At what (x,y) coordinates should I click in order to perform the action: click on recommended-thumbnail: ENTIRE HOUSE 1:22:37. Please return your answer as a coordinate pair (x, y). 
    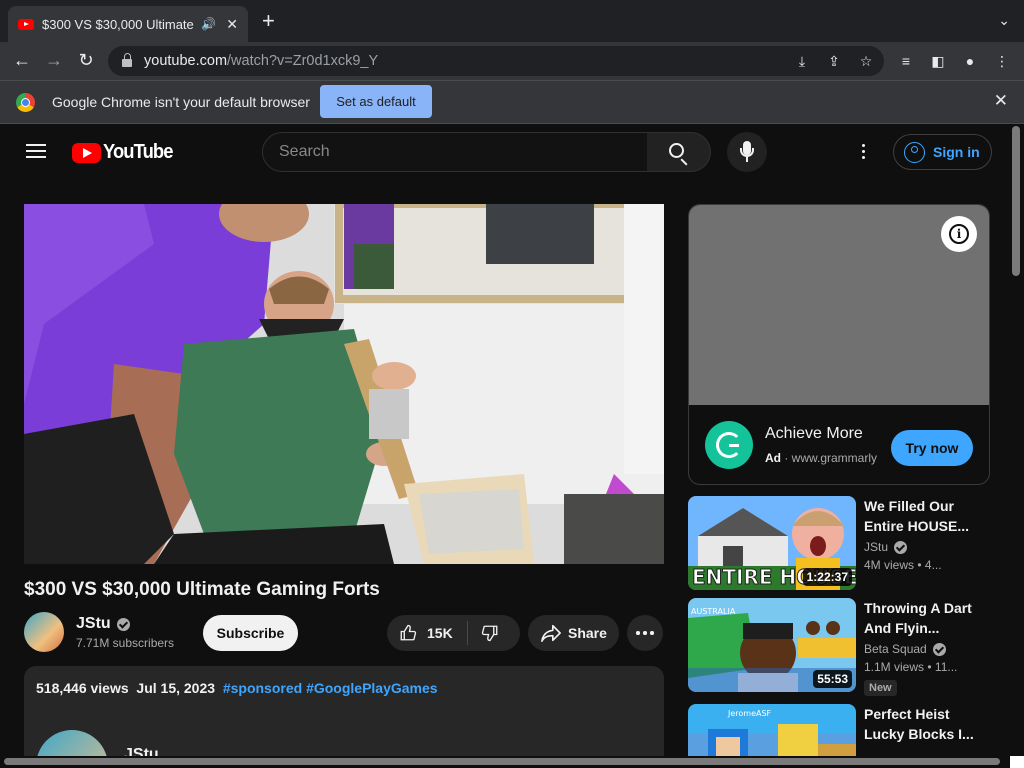
    Looking at the image, I should click on (772, 543).